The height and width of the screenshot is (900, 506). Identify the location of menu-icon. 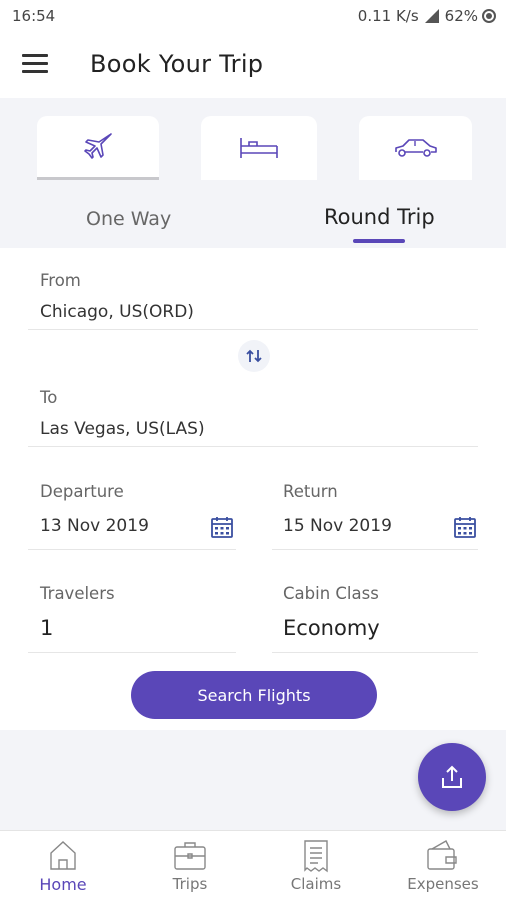
(35, 64).